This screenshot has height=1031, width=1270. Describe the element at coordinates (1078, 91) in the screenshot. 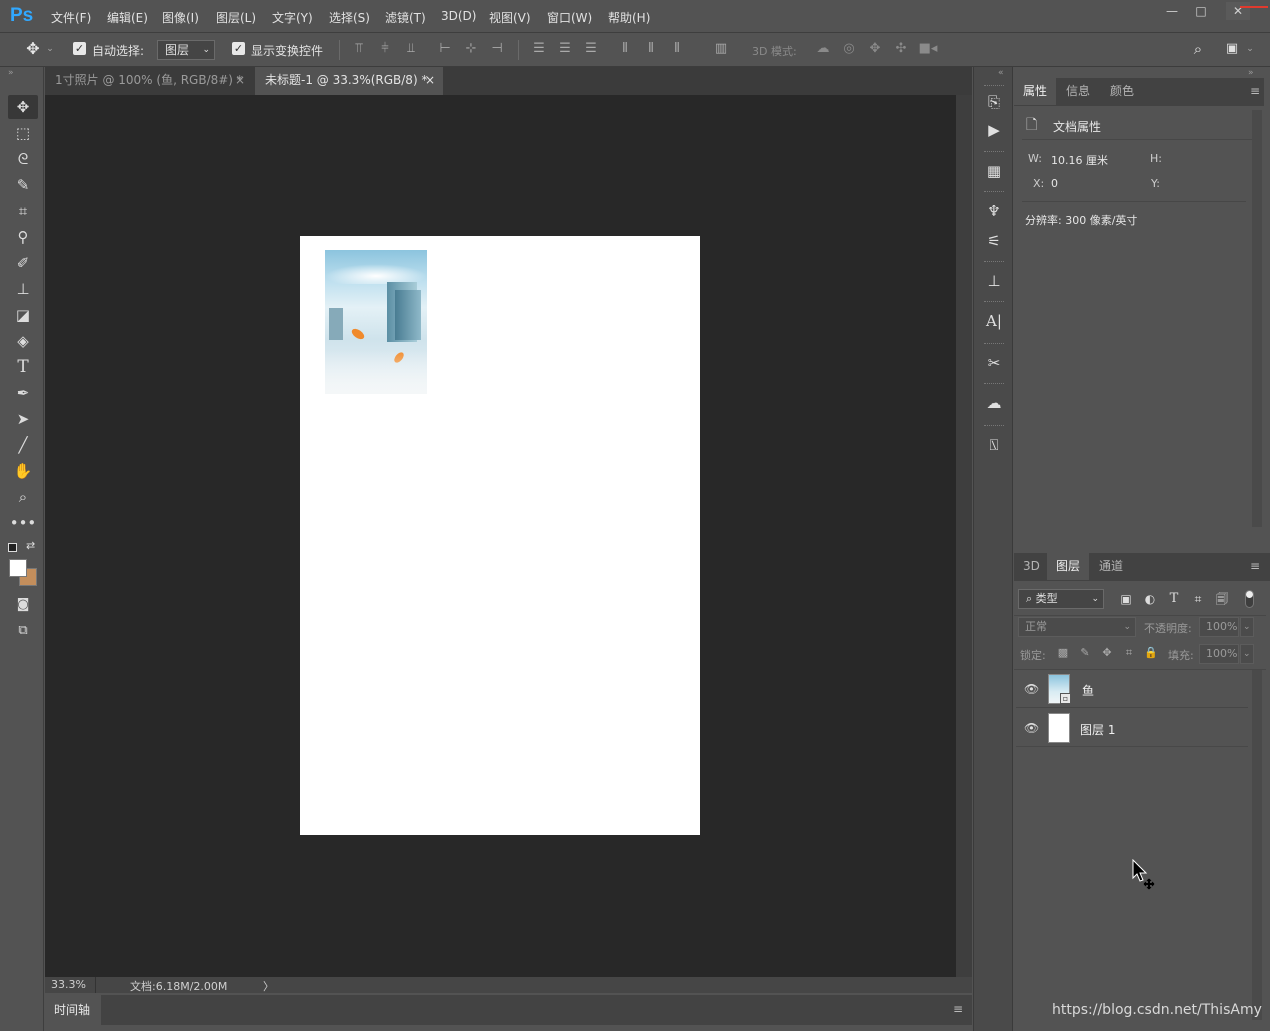

I see `tab-info: 信息` at that location.